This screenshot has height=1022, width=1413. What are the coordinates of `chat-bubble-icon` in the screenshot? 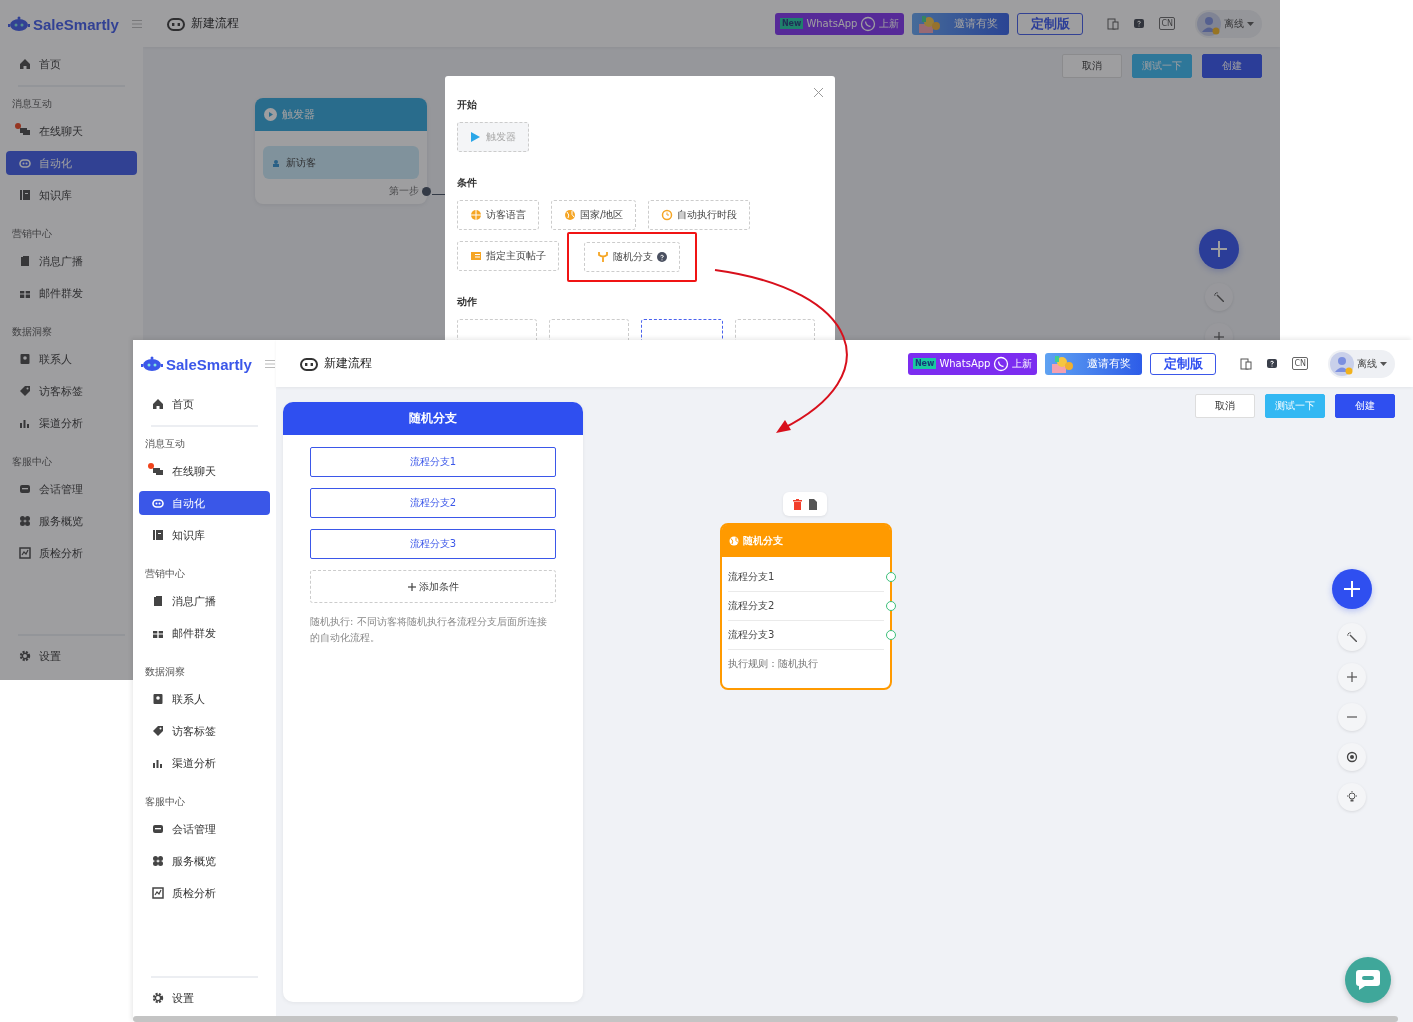 It's located at (1368, 980).